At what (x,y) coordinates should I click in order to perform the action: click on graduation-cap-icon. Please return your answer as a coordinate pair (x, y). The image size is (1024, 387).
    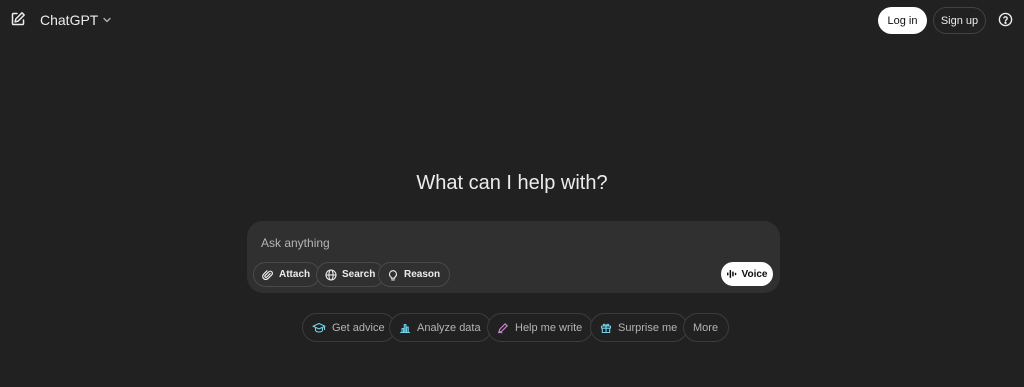
    Looking at the image, I should click on (319, 328).